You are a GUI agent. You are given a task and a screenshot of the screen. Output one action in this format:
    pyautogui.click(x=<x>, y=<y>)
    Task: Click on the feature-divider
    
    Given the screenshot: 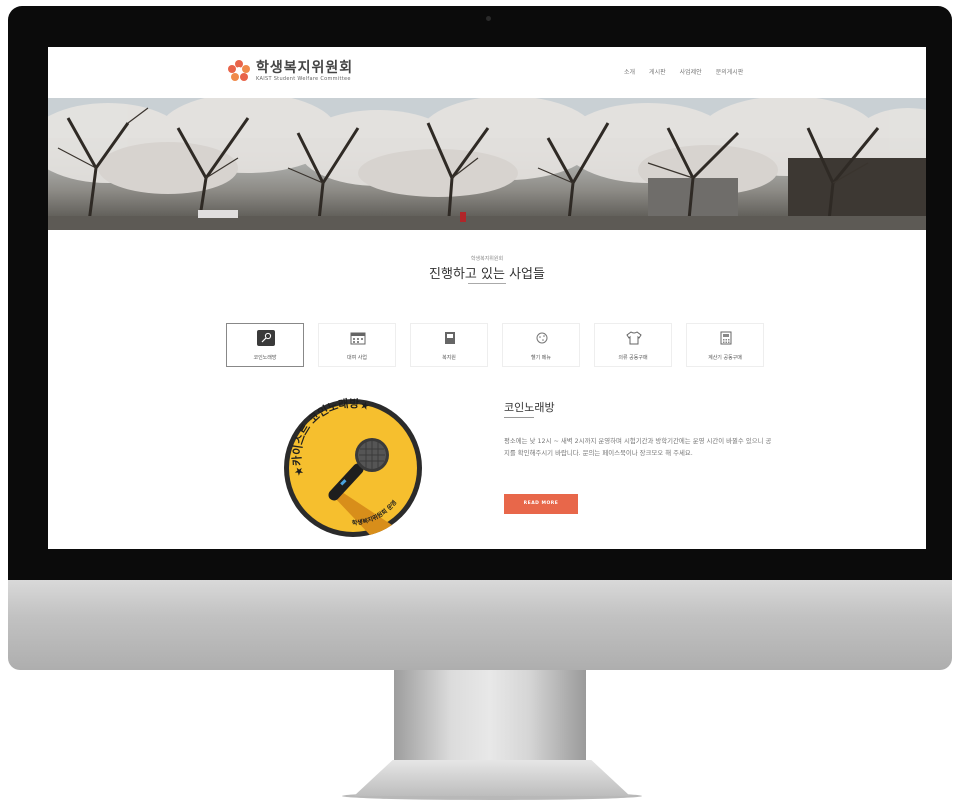 What is the action you would take?
    pyautogui.click(x=519, y=417)
    